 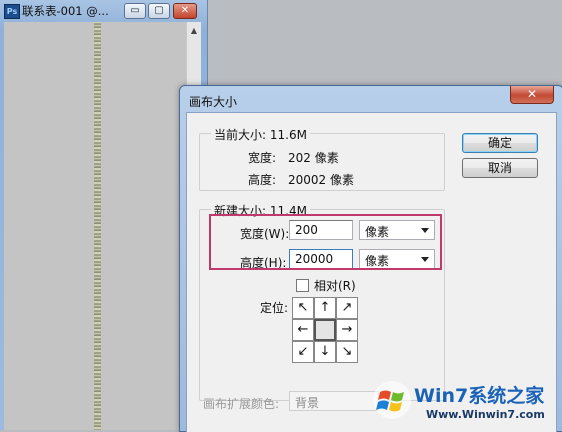 I want to click on photoshop-icon: Ps, so click(x=12, y=11).